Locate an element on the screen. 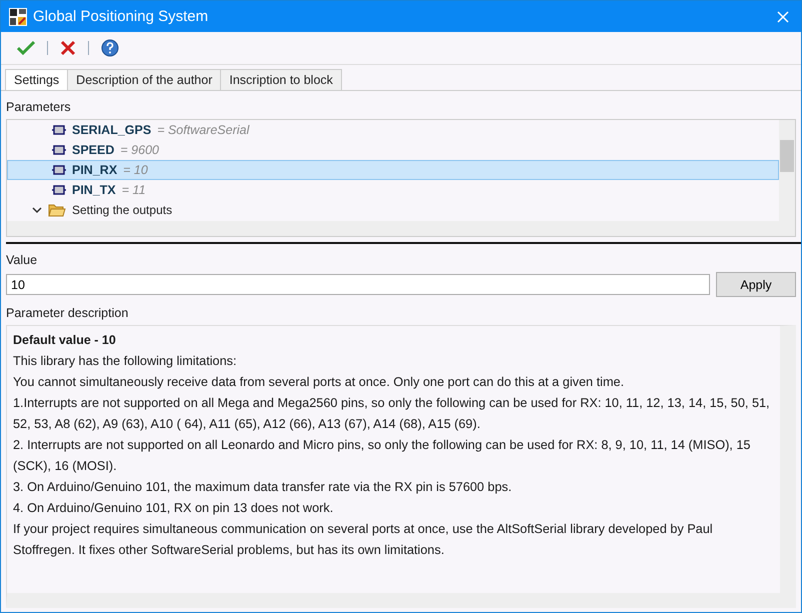  checkmark-icon is located at coordinates (26, 48).